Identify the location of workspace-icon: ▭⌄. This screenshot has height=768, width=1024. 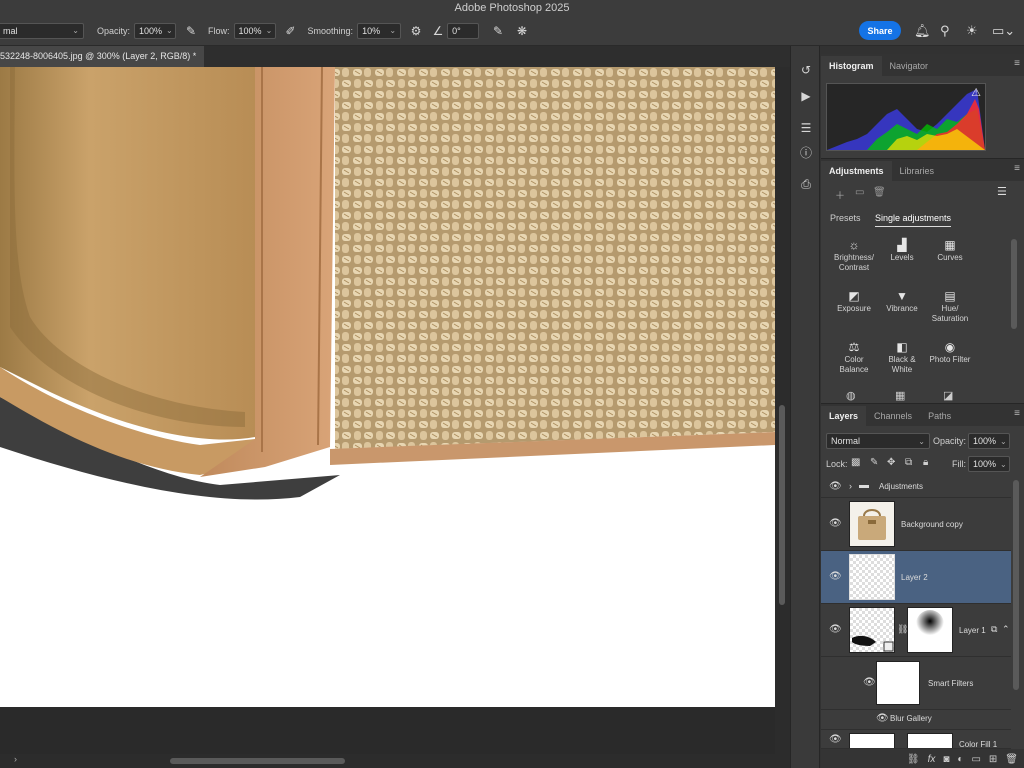
(1003, 30).